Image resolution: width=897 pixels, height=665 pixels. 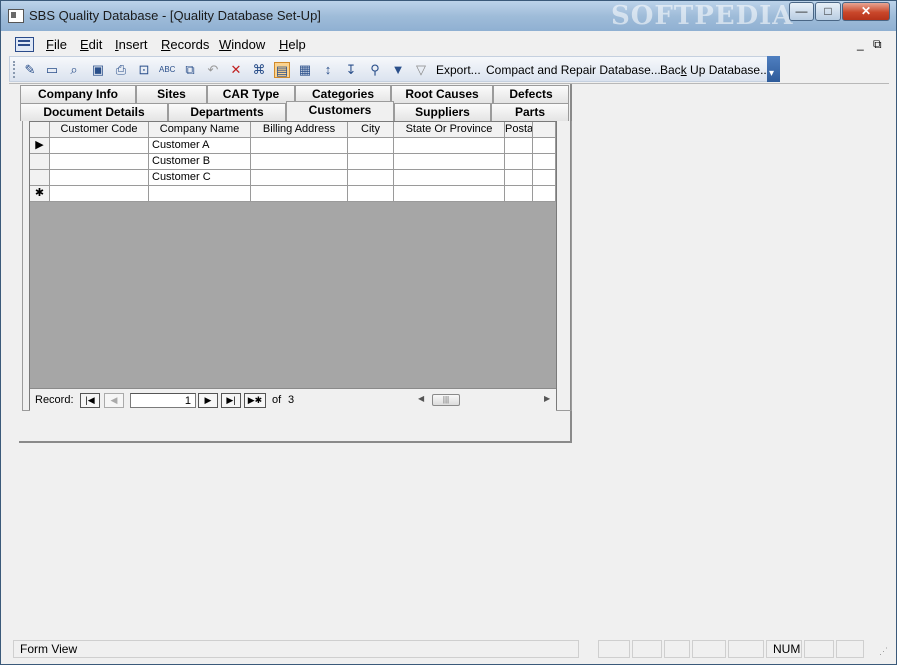 I want to click on record-selector: ▶, so click(x=40, y=146).